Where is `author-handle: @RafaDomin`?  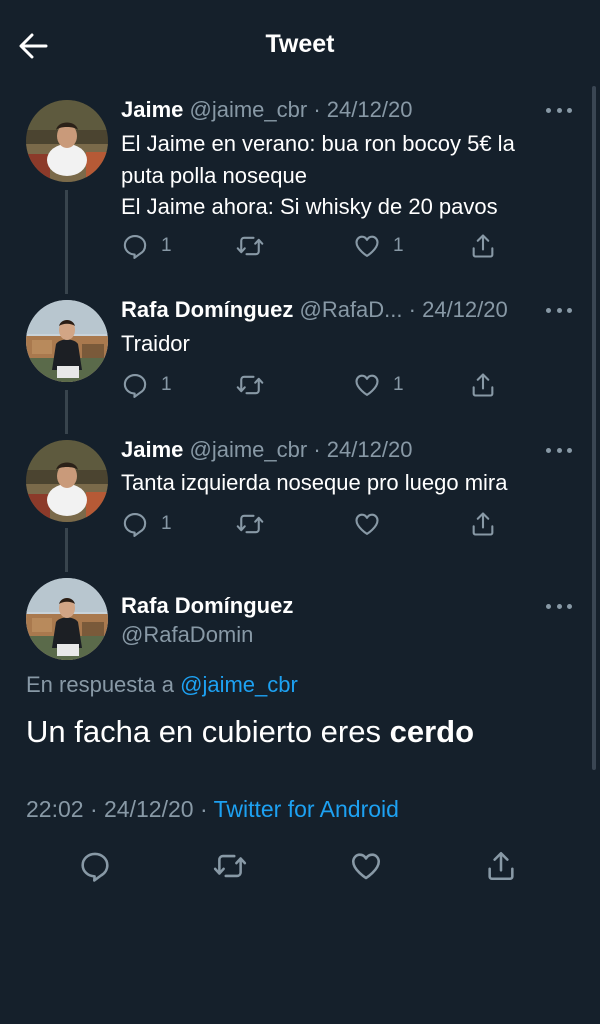
author-handle: @RafaDomin is located at coordinates (187, 634).